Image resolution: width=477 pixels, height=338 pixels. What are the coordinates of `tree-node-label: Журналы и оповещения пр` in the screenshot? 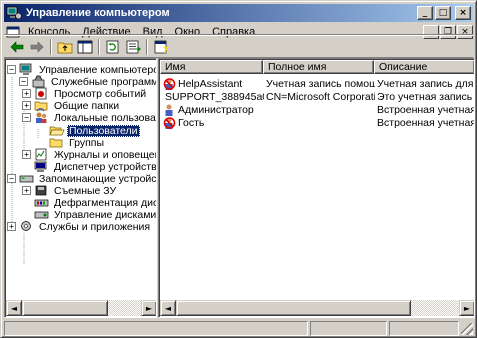 It's located at (104, 155).